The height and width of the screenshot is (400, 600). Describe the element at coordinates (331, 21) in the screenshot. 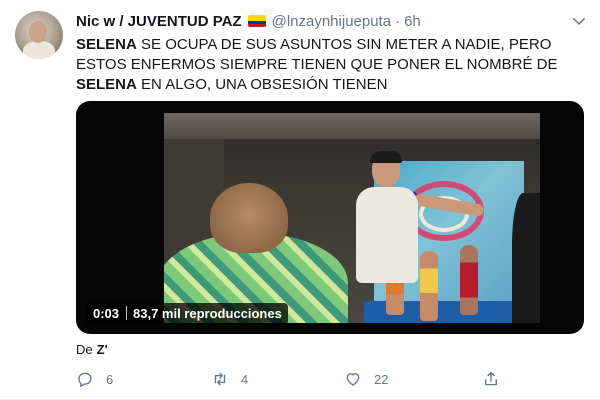

I see `user-handle: @lnzaynhijueputa` at that location.